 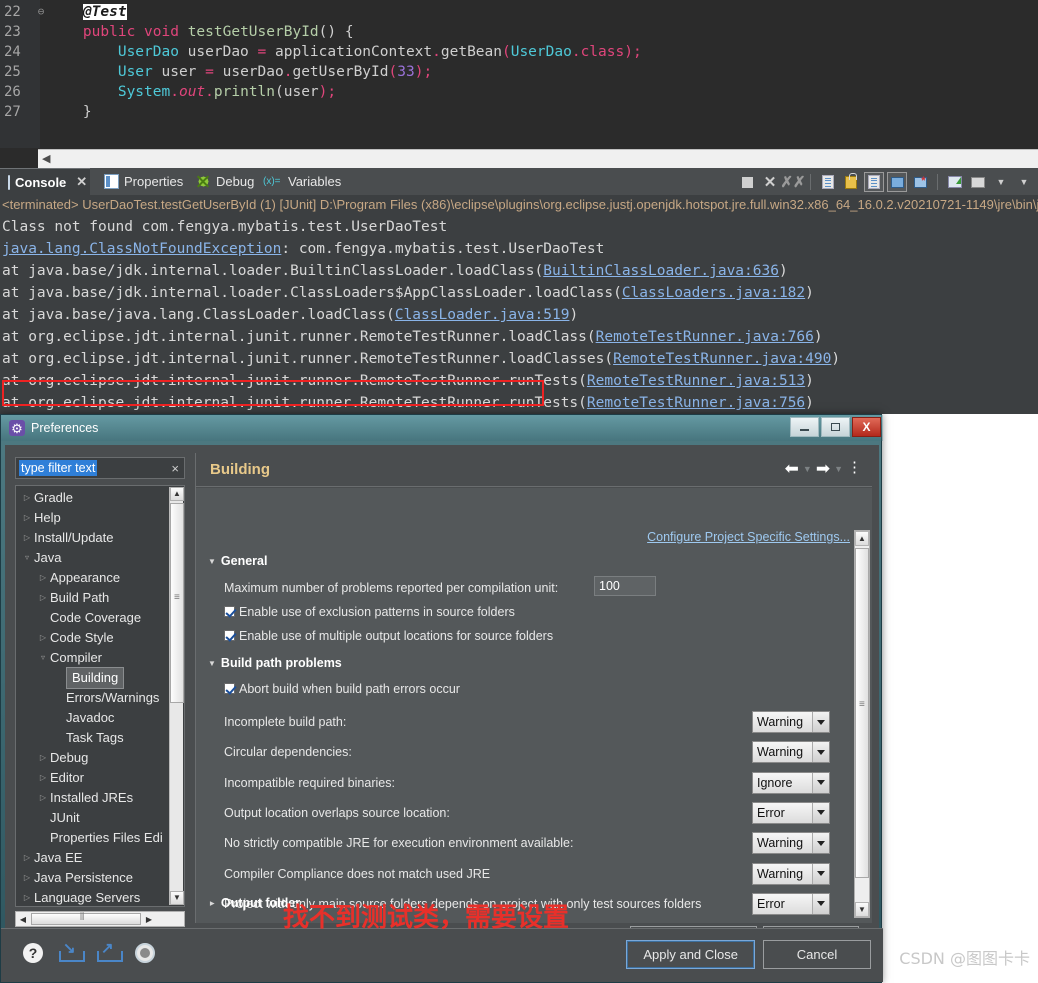 I want to click on more-menu-icon: ⋮, so click(x=854, y=468).